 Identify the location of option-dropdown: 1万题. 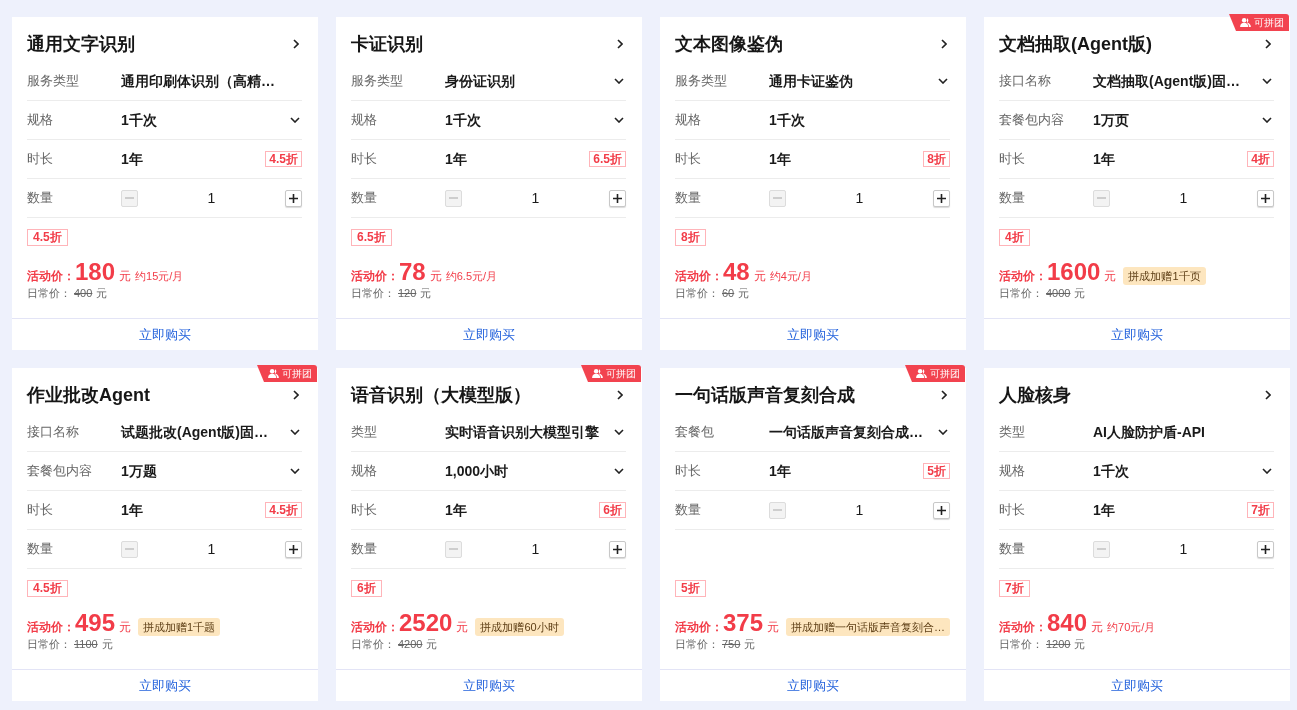
(211, 471).